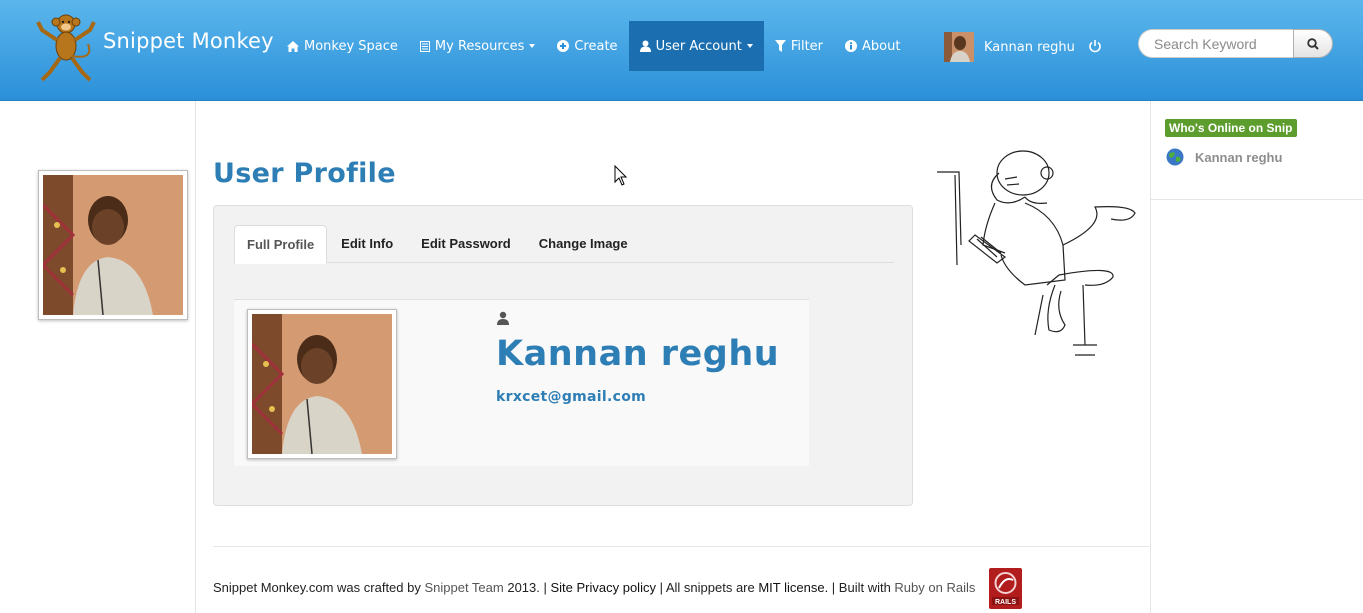  What do you see at coordinates (851, 46) in the screenshot?
I see `info-icon` at bounding box center [851, 46].